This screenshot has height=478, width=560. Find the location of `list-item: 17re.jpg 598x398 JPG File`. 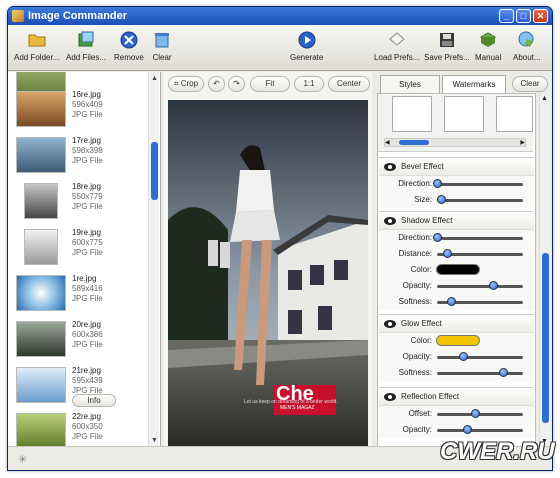

list-item: 17re.jpg 598x398 JPG File is located at coordinates (79, 156).